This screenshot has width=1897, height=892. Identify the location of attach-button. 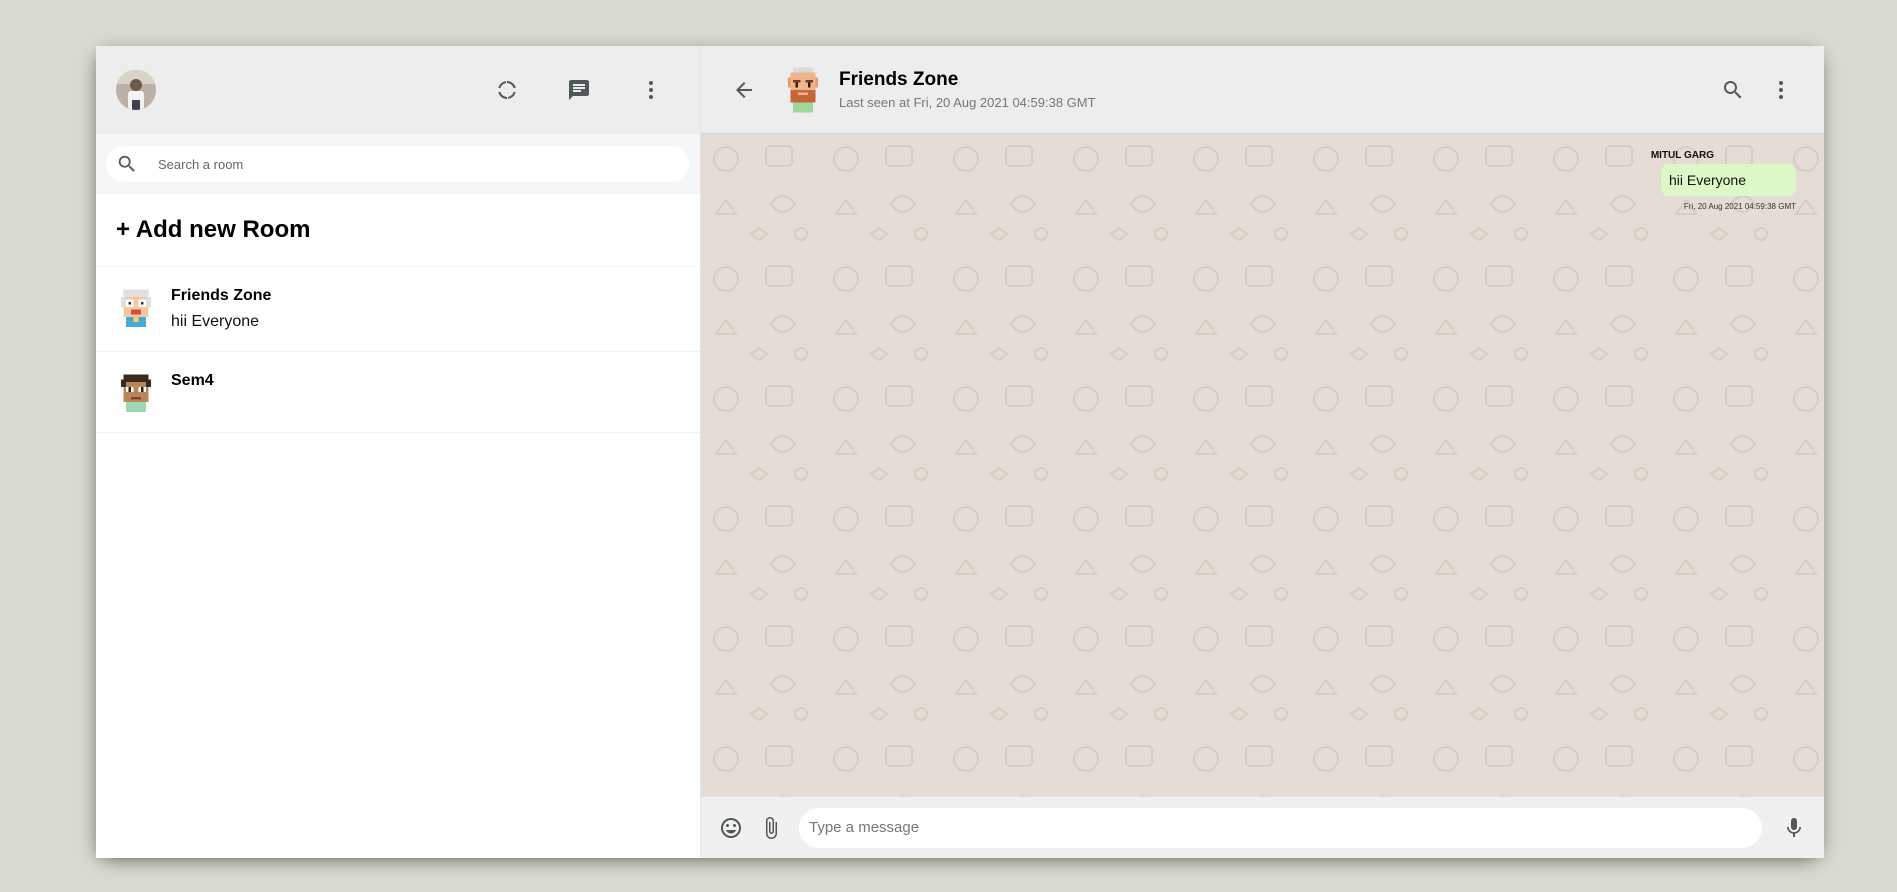
(771, 828).